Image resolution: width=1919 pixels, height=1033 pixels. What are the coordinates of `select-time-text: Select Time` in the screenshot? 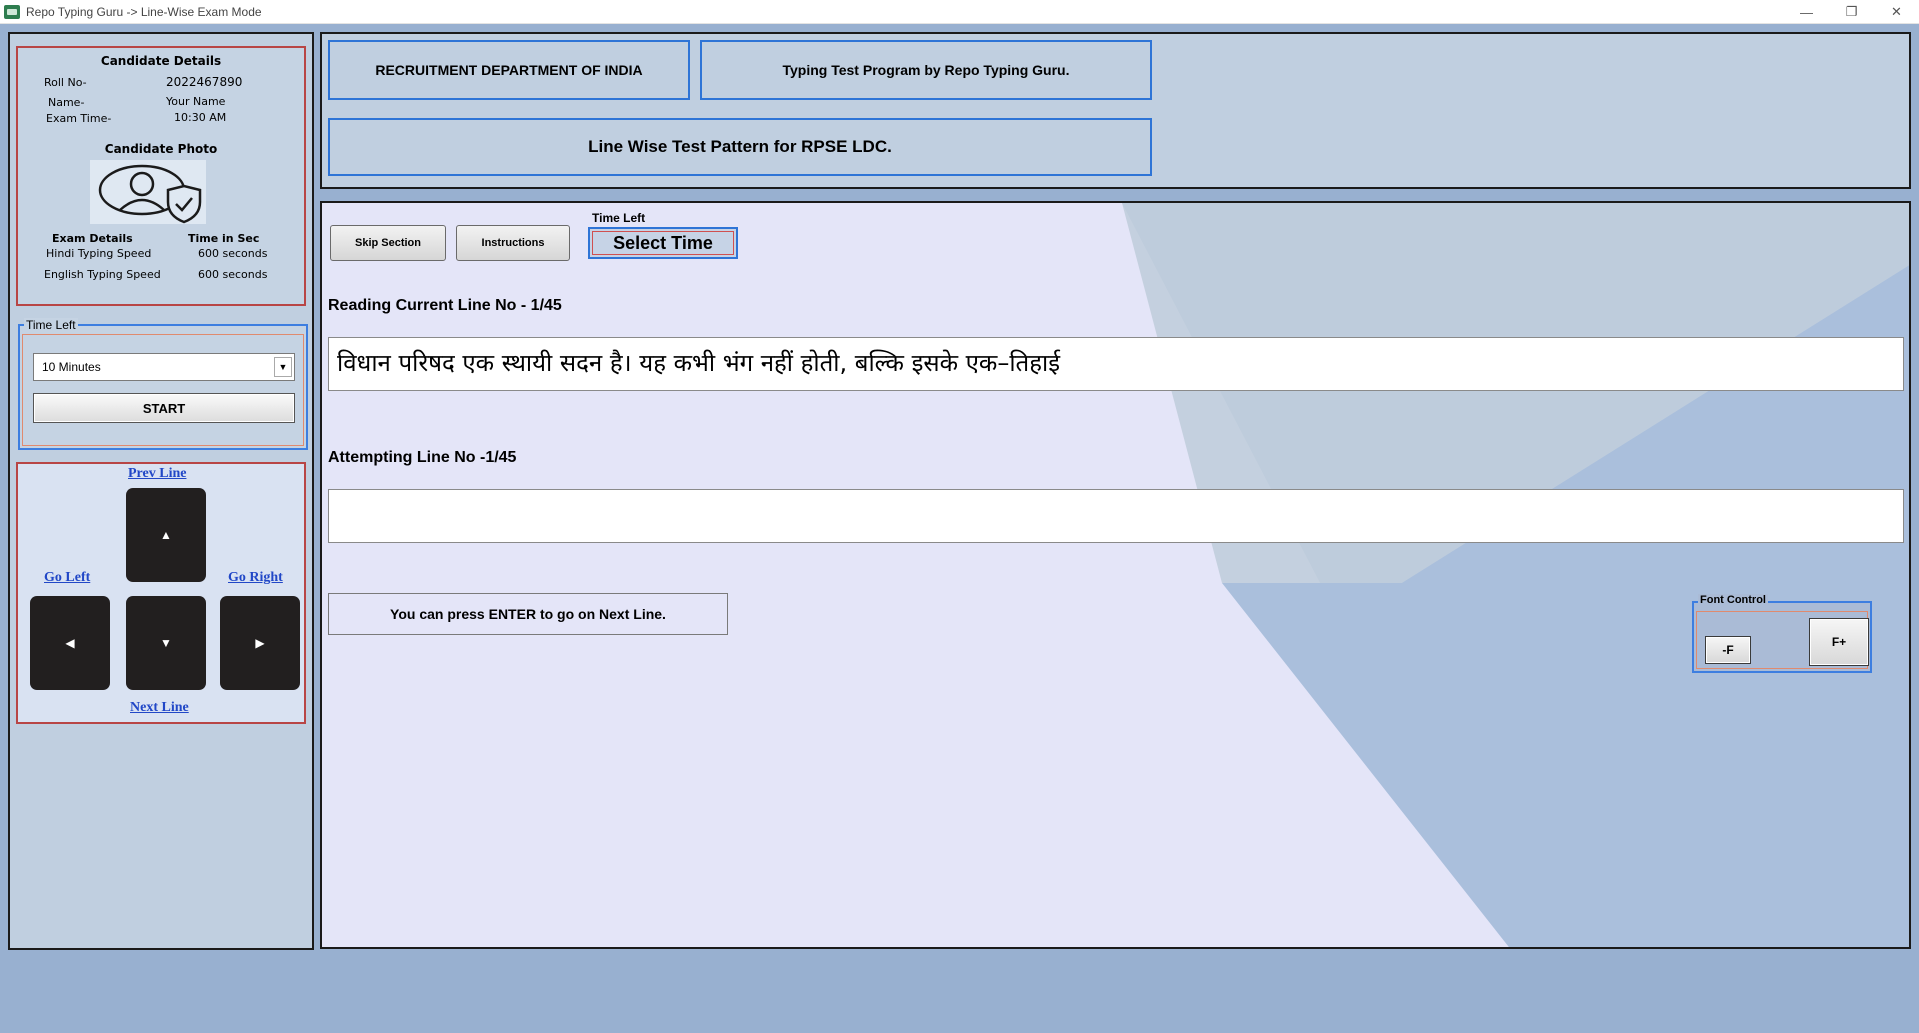 It's located at (663, 243).